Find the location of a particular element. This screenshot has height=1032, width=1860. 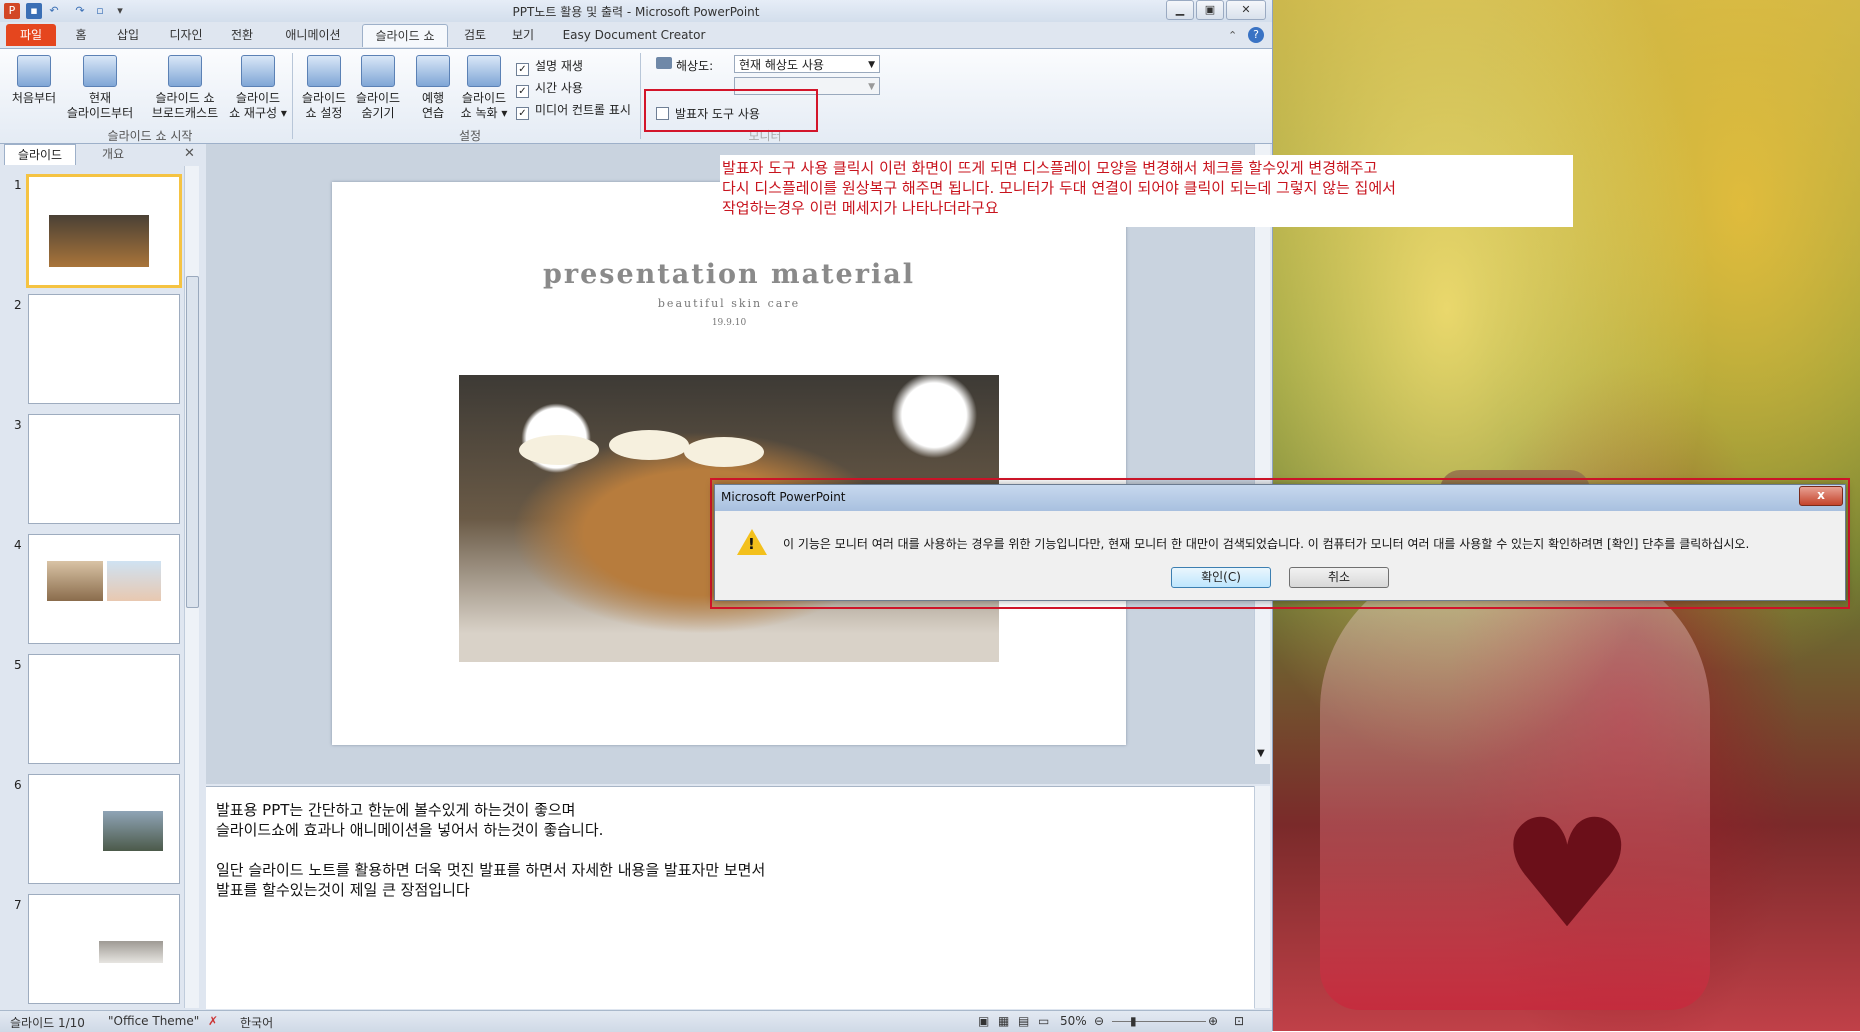

close-icon: ✕ is located at coordinates (1246, 9).